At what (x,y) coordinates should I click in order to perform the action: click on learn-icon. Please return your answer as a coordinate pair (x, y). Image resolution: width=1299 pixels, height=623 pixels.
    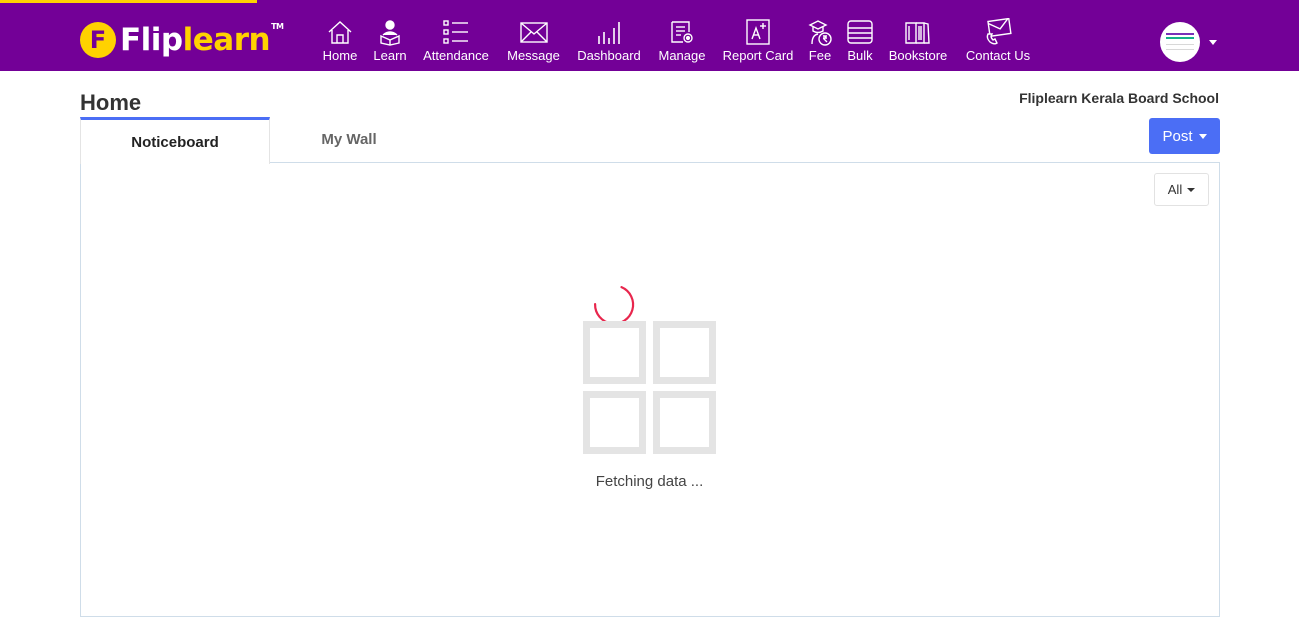
    Looking at the image, I should click on (390, 33).